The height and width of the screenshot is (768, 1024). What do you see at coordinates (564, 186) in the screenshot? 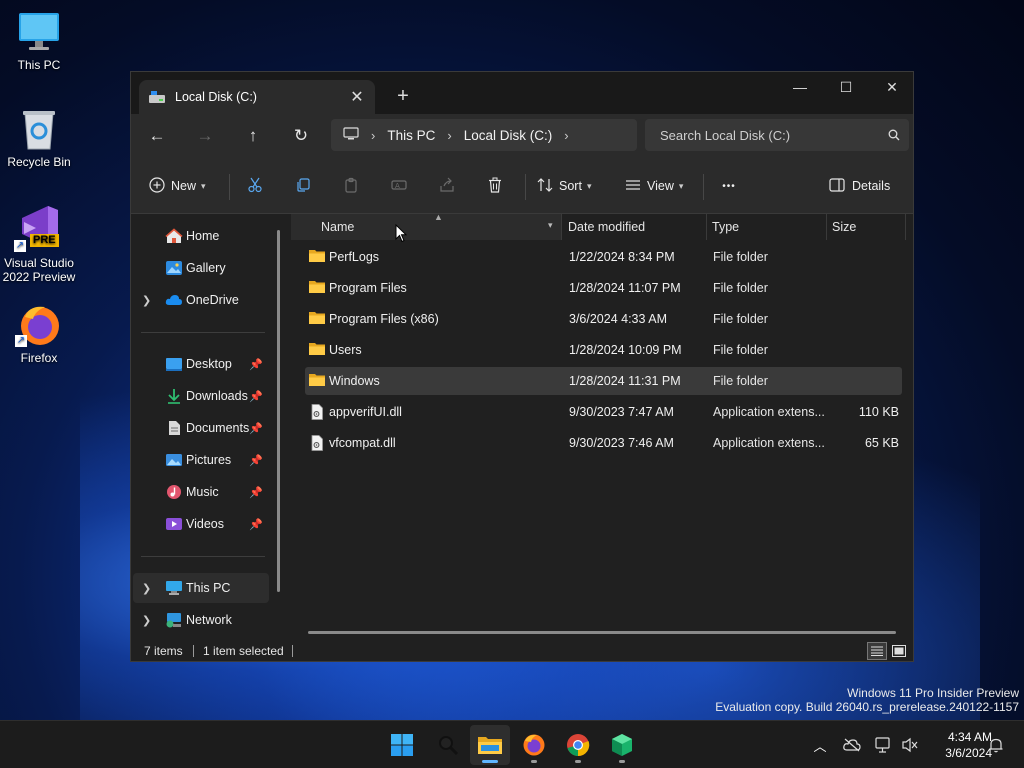
I see `sort-button: Sort ▾` at bounding box center [564, 186].